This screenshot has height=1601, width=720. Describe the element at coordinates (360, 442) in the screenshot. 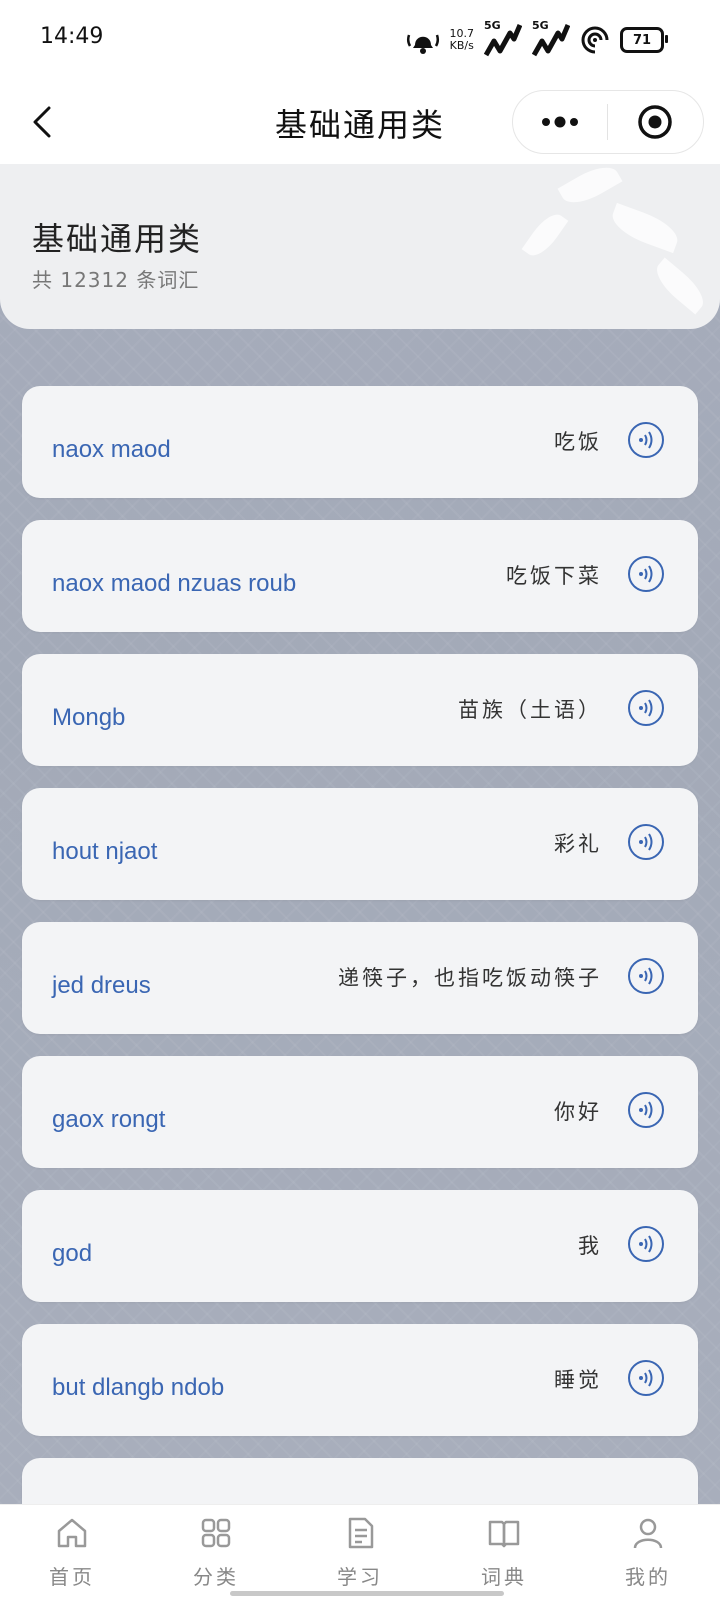

I see `word-card: naox maod 吃饭` at that location.